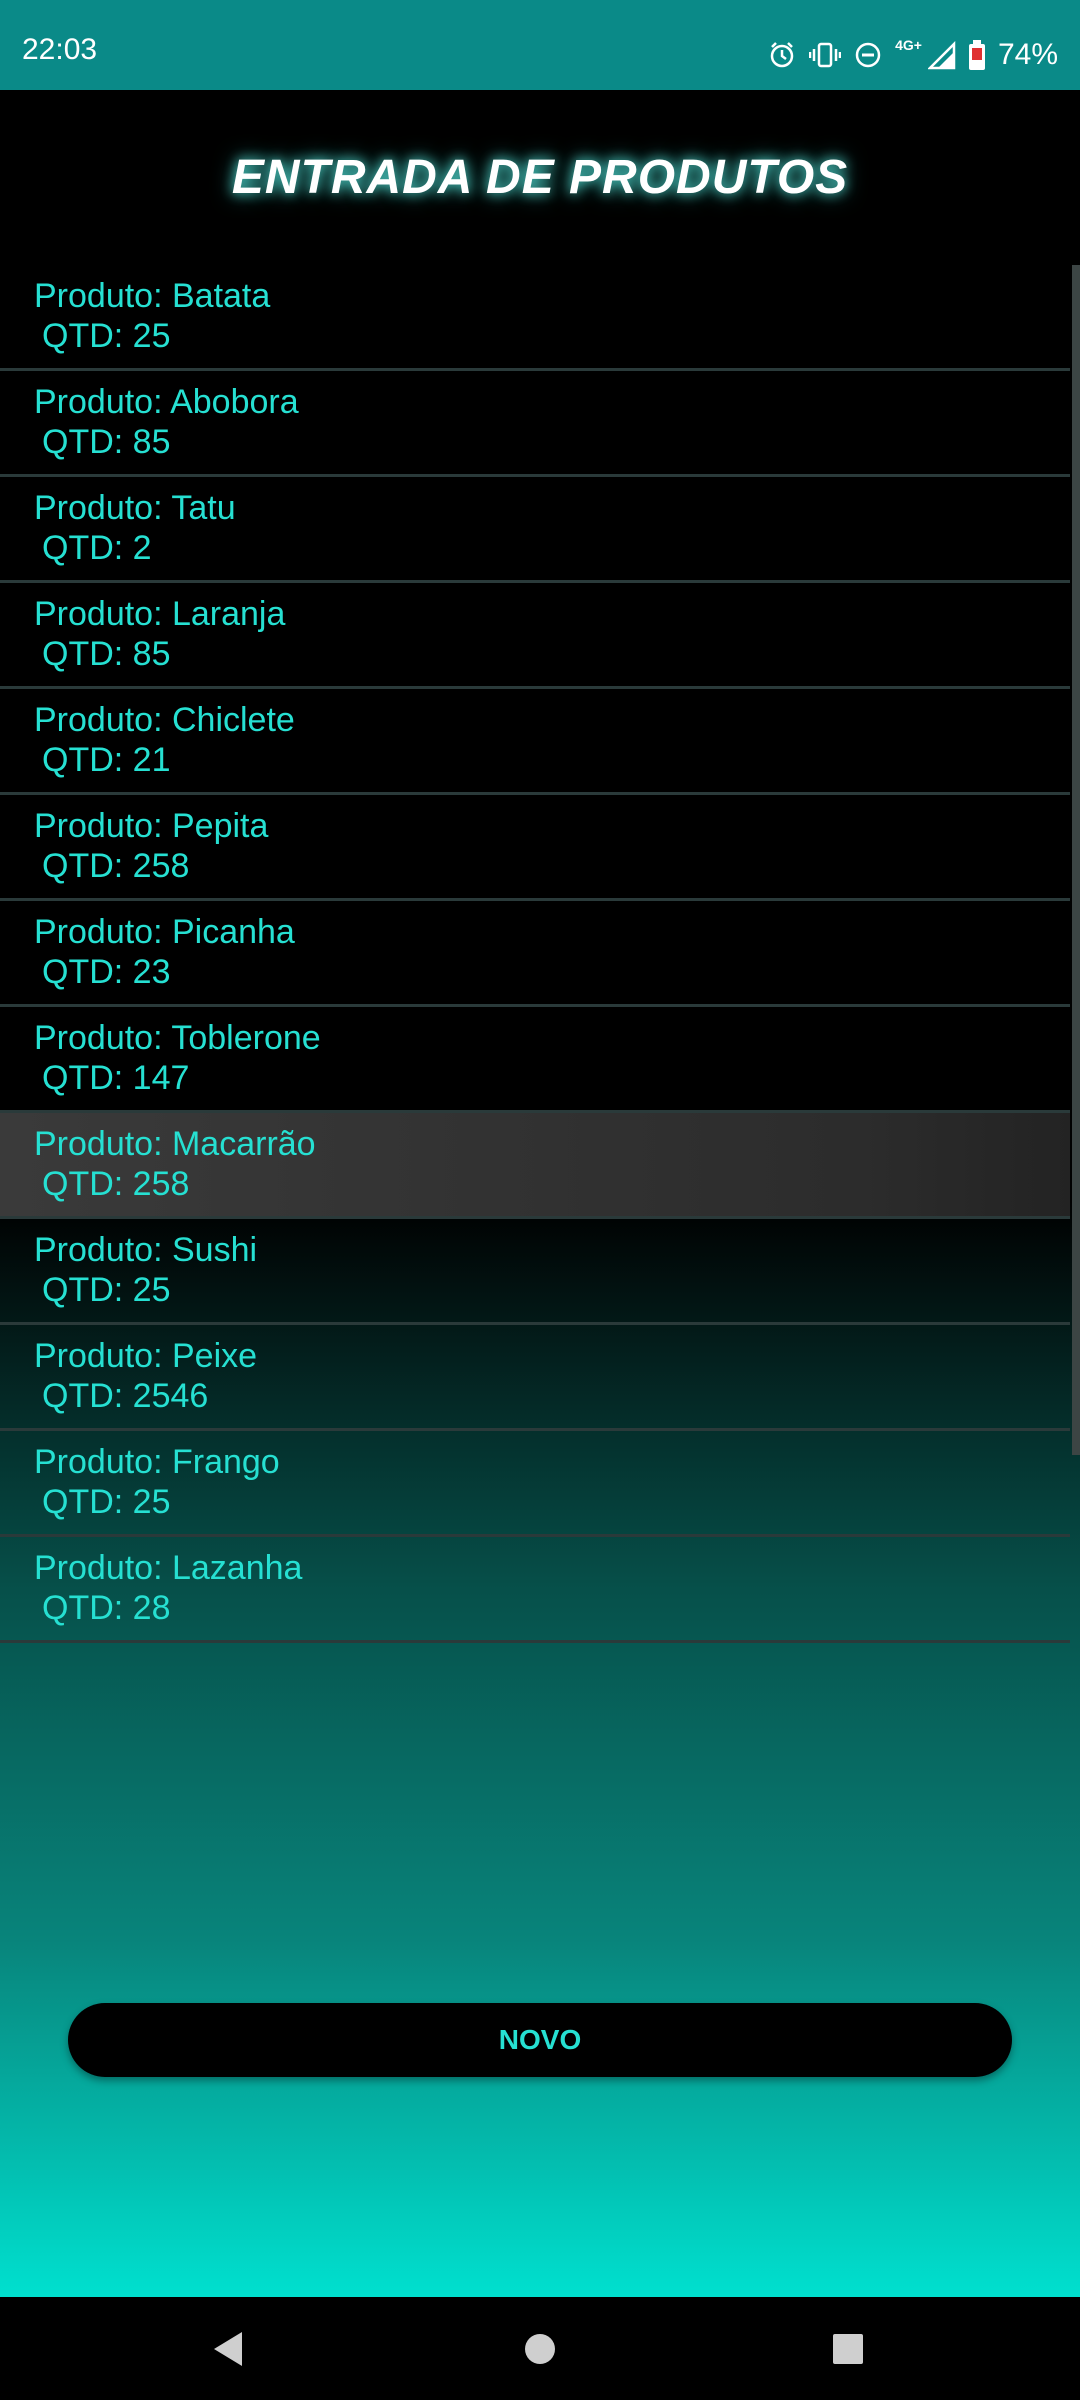  Describe the element at coordinates (164, 932) in the screenshot. I see `product-name: Produto: Picanha` at that location.